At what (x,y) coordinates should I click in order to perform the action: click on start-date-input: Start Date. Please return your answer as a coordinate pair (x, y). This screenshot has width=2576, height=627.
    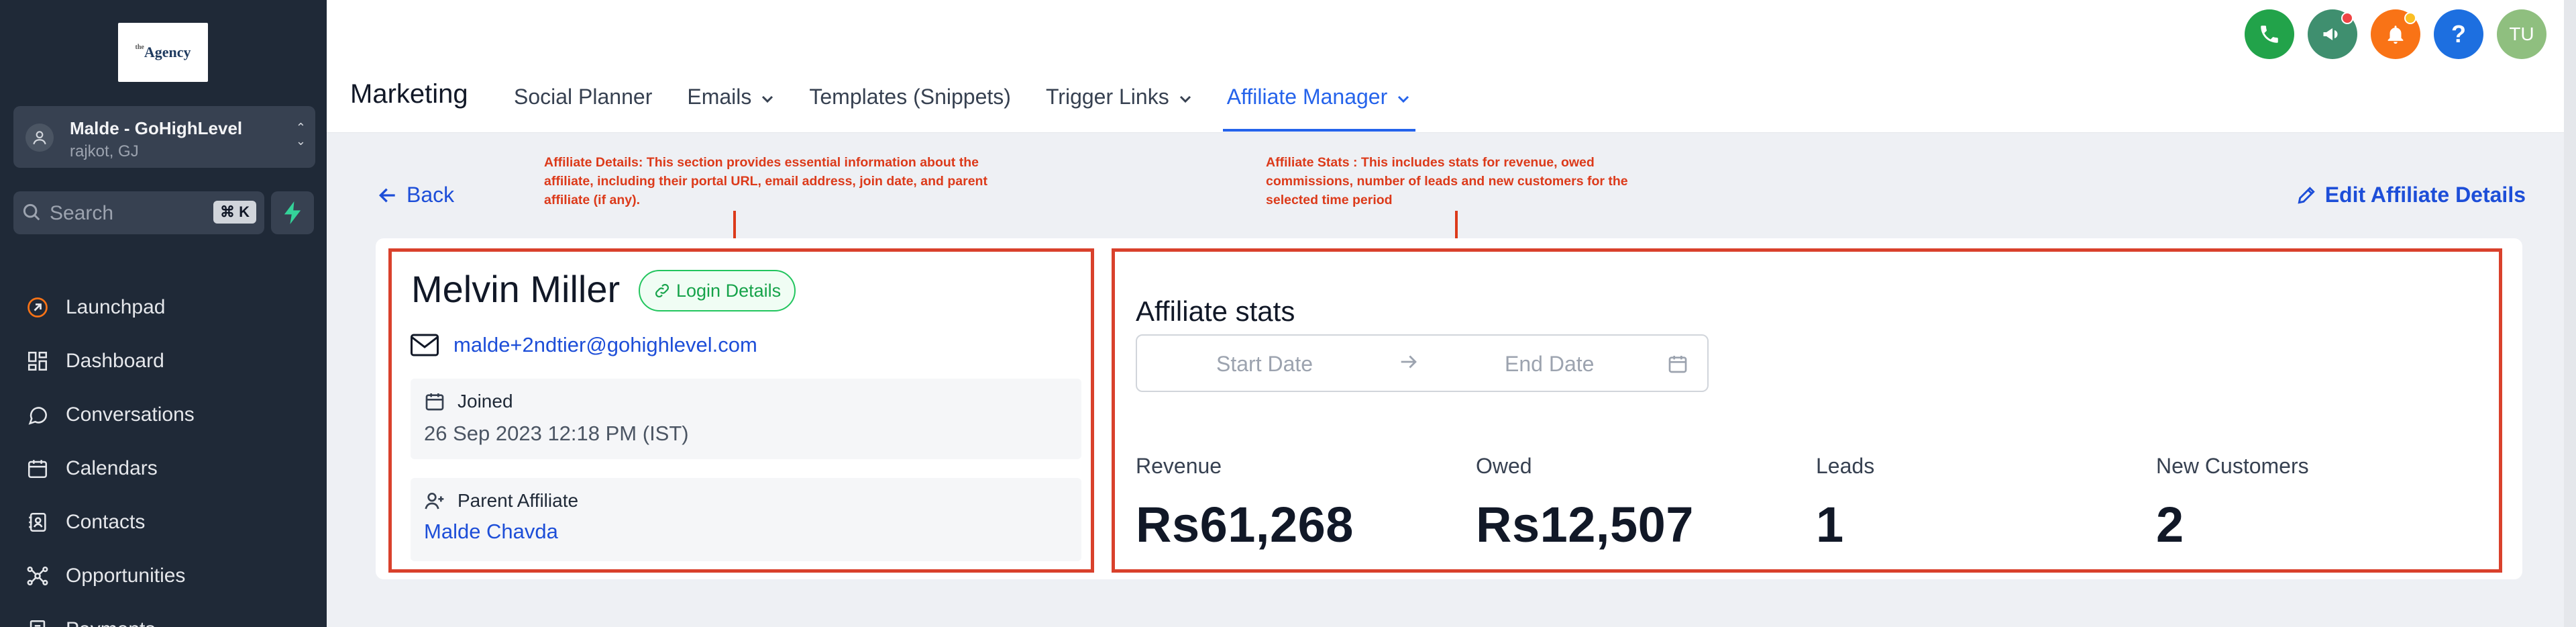
    Looking at the image, I should click on (1264, 364).